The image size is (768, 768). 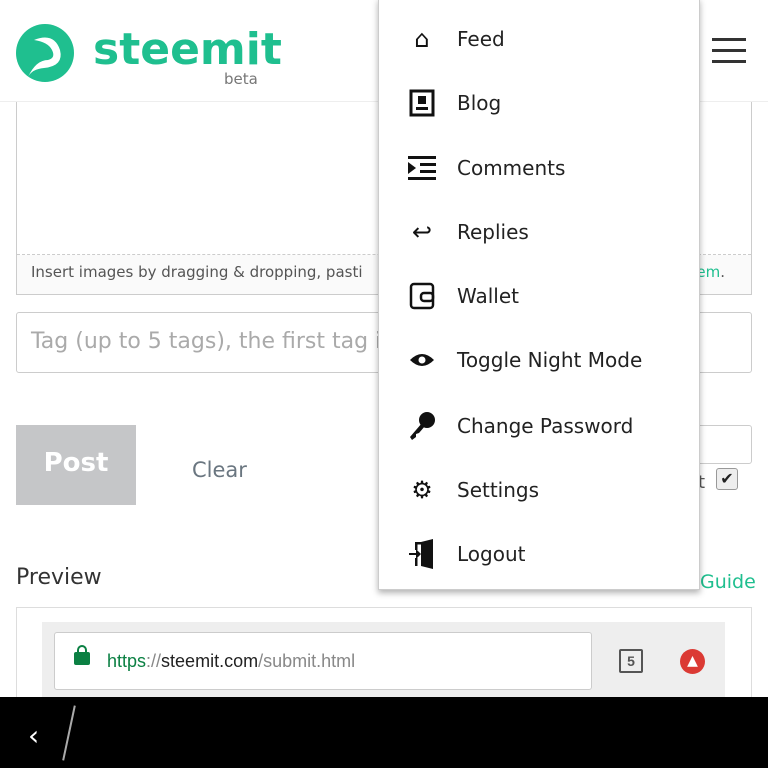 I want to click on menu-item-settings: ⚙ Settings, so click(x=539, y=490).